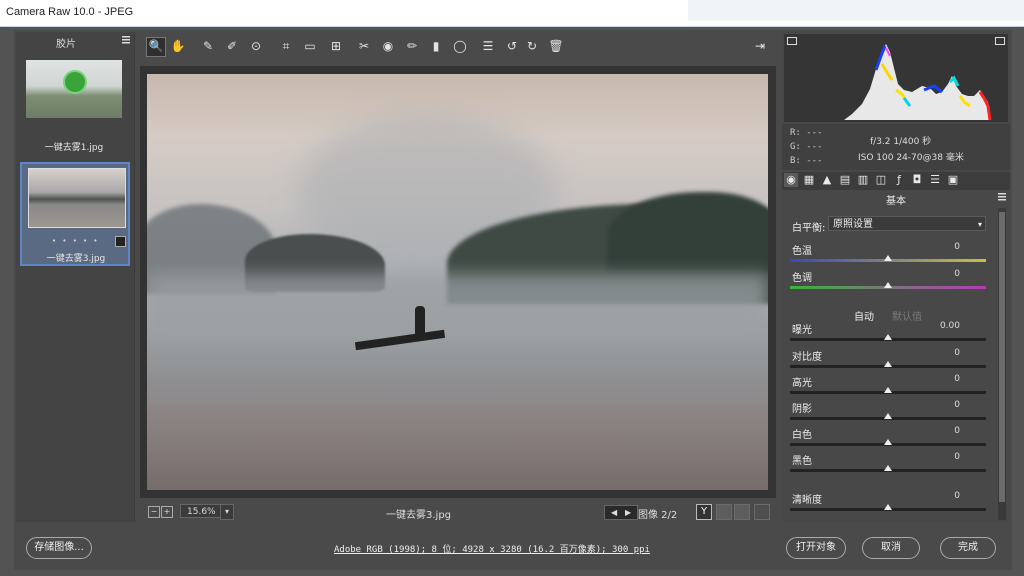  I want to click on rotate-left-icon: ↺, so click(512, 46).